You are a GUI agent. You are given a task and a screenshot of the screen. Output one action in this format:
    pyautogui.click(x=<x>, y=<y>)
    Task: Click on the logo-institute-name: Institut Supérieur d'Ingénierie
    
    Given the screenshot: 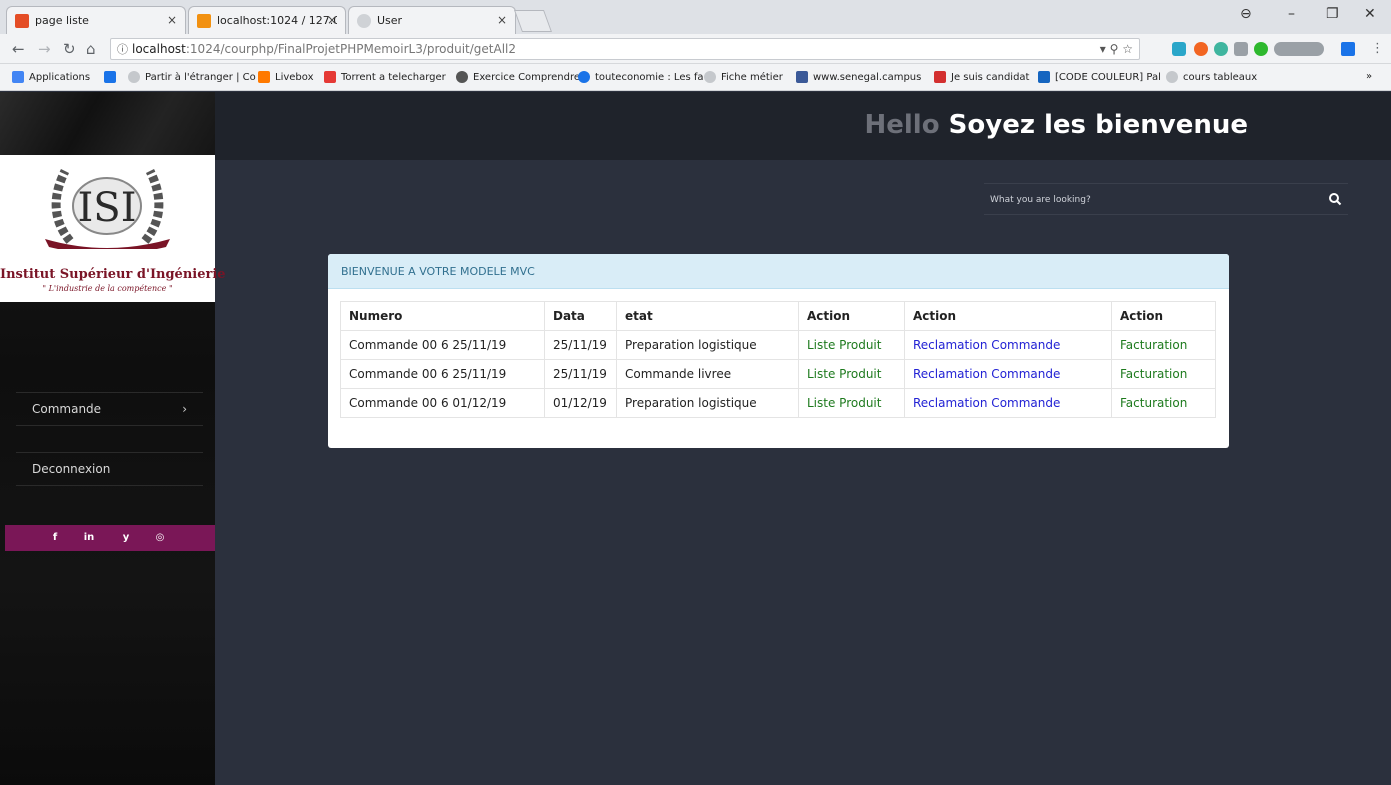 What is the action you would take?
    pyautogui.click(x=113, y=274)
    